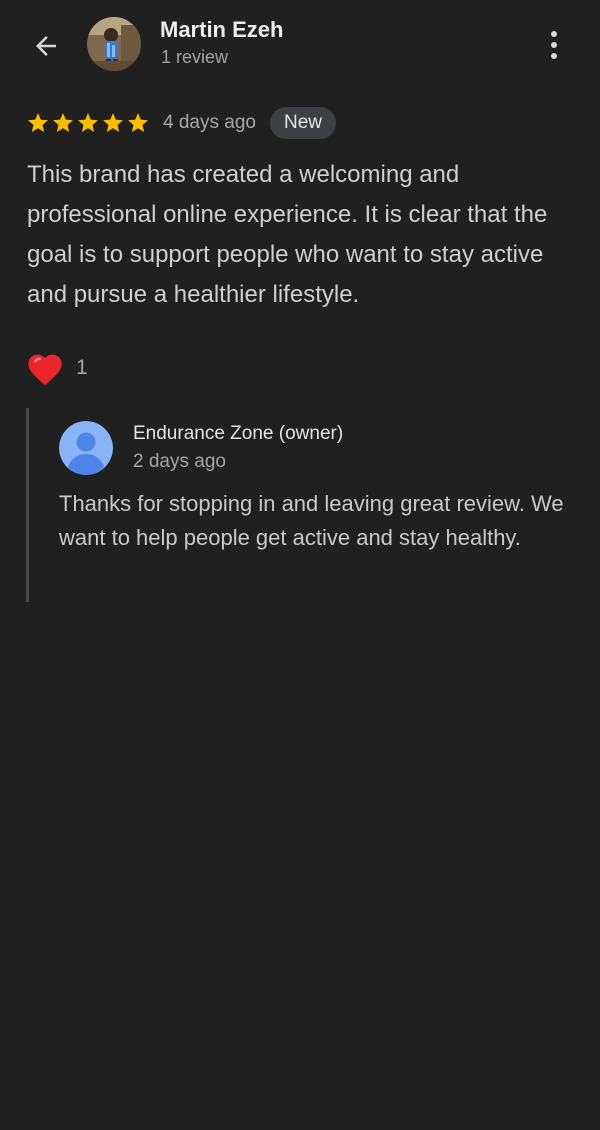  I want to click on more-vertical-icon, so click(554, 34).